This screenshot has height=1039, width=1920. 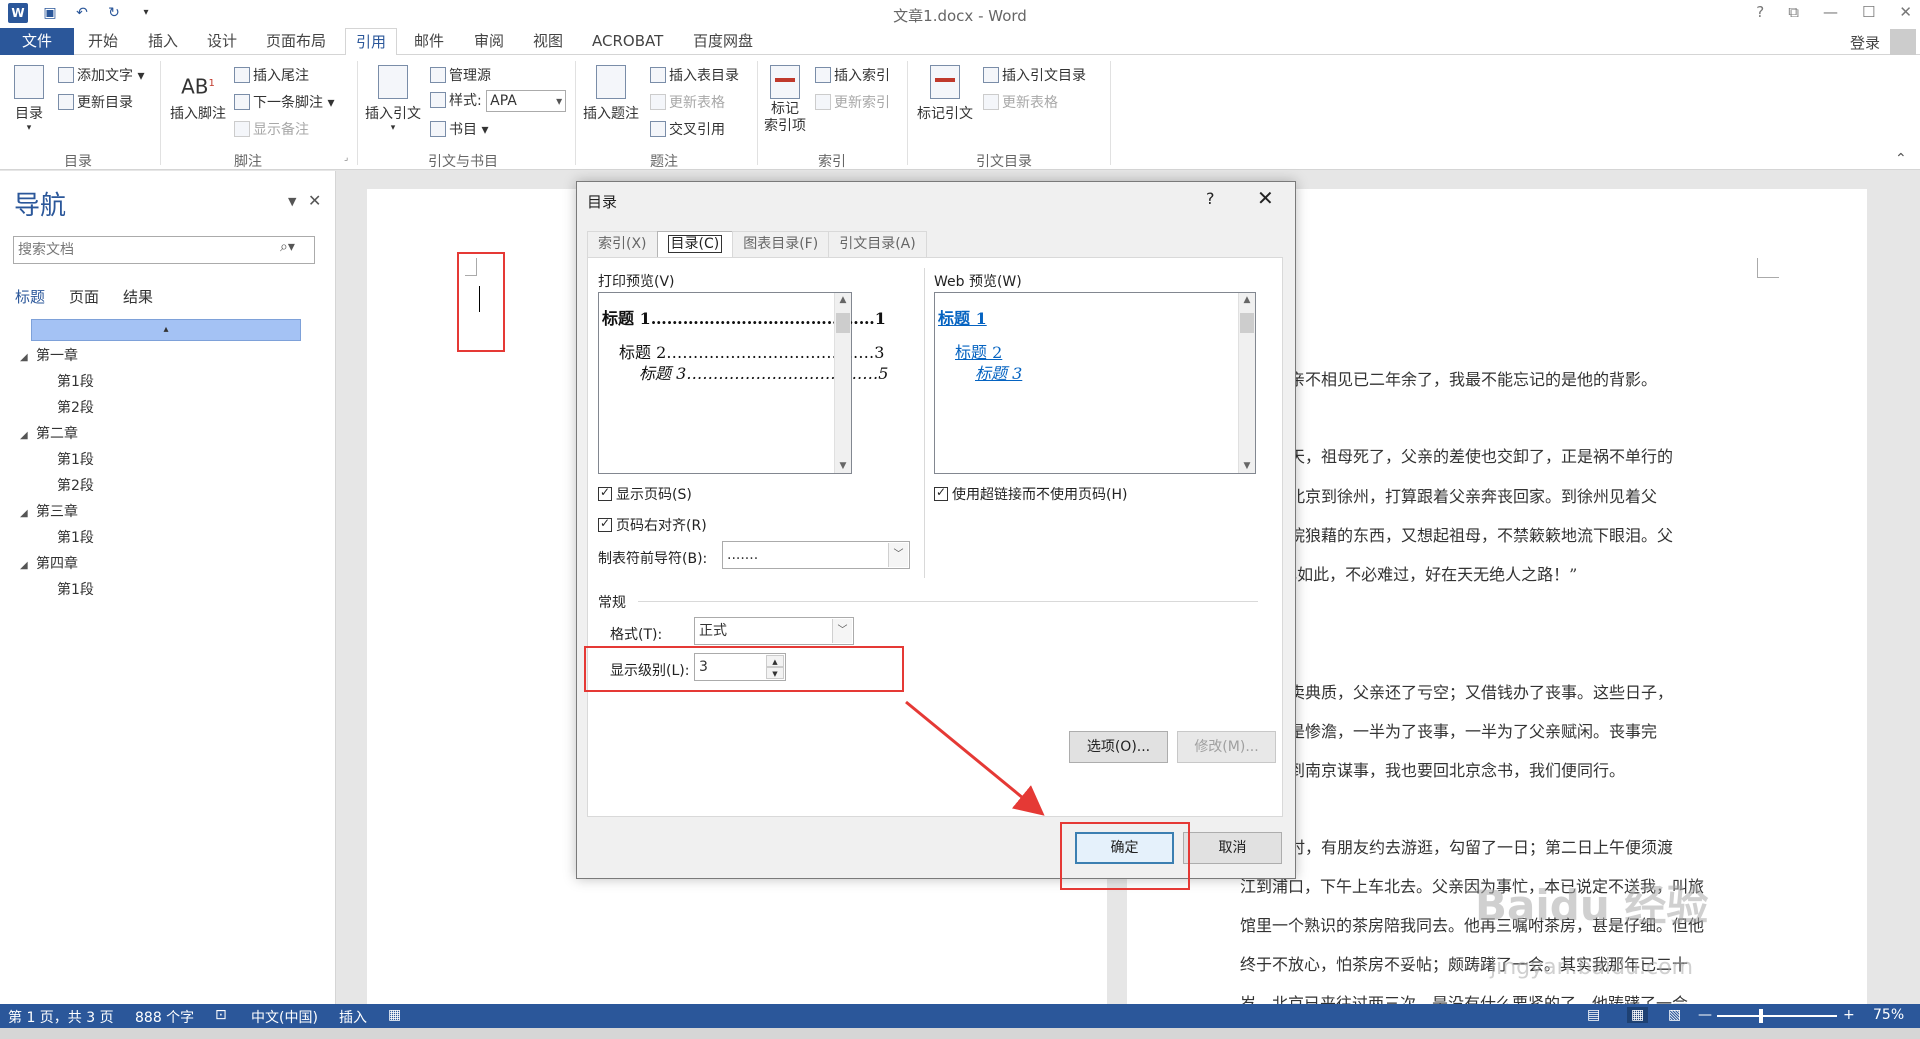 I want to click on restore-icon: ☐, so click(x=1868, y=12).